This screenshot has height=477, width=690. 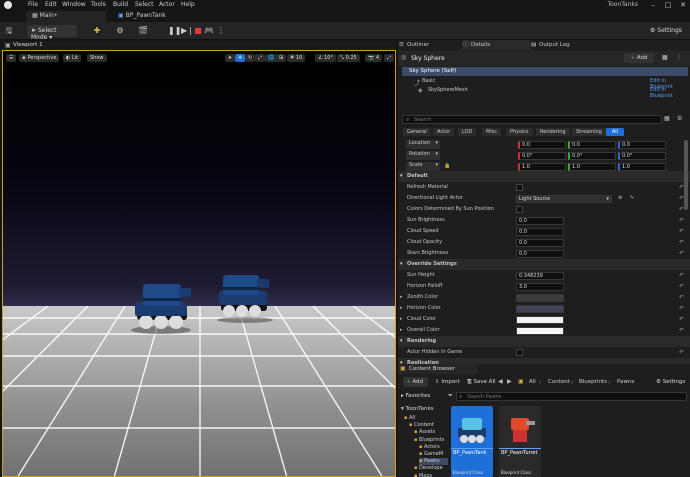 I want to click on maximize-viewport-icon: ⤢, so click(x=389, y=58).